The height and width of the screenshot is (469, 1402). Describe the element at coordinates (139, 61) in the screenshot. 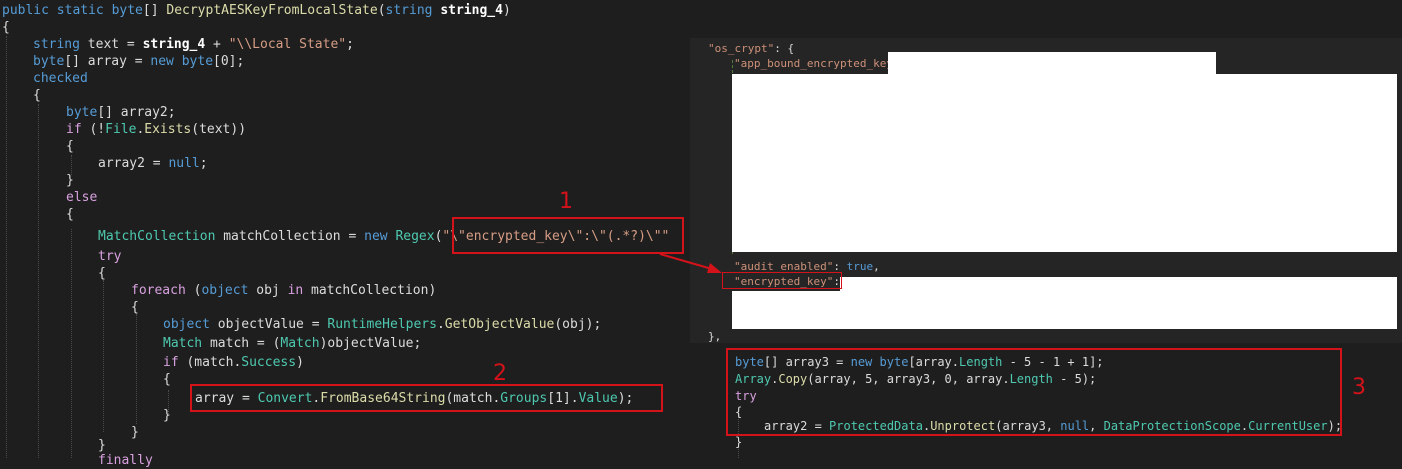

I see `code-line: byte[] array = new byte[0];` at that location.